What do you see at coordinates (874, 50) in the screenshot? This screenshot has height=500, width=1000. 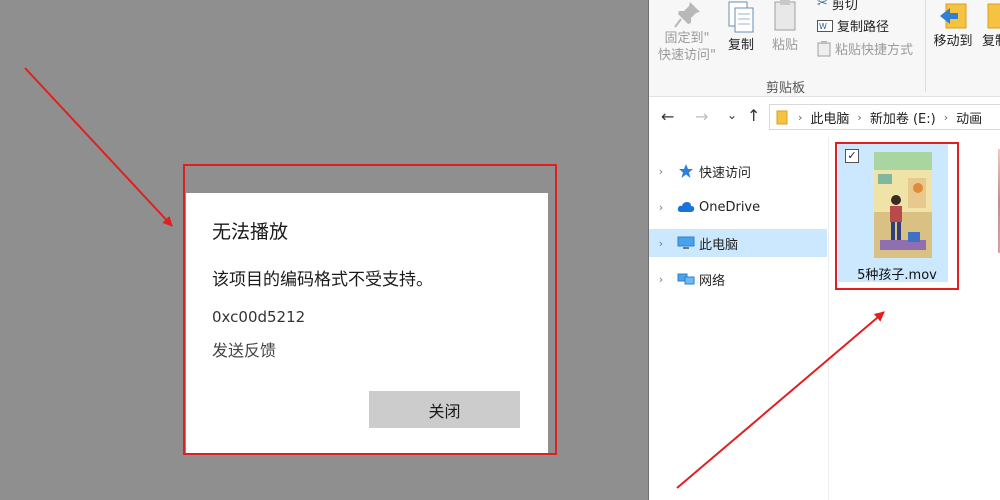 I see `paste-shortcut-label: 粘贴快捷方式` at bounding box center [874, 50].